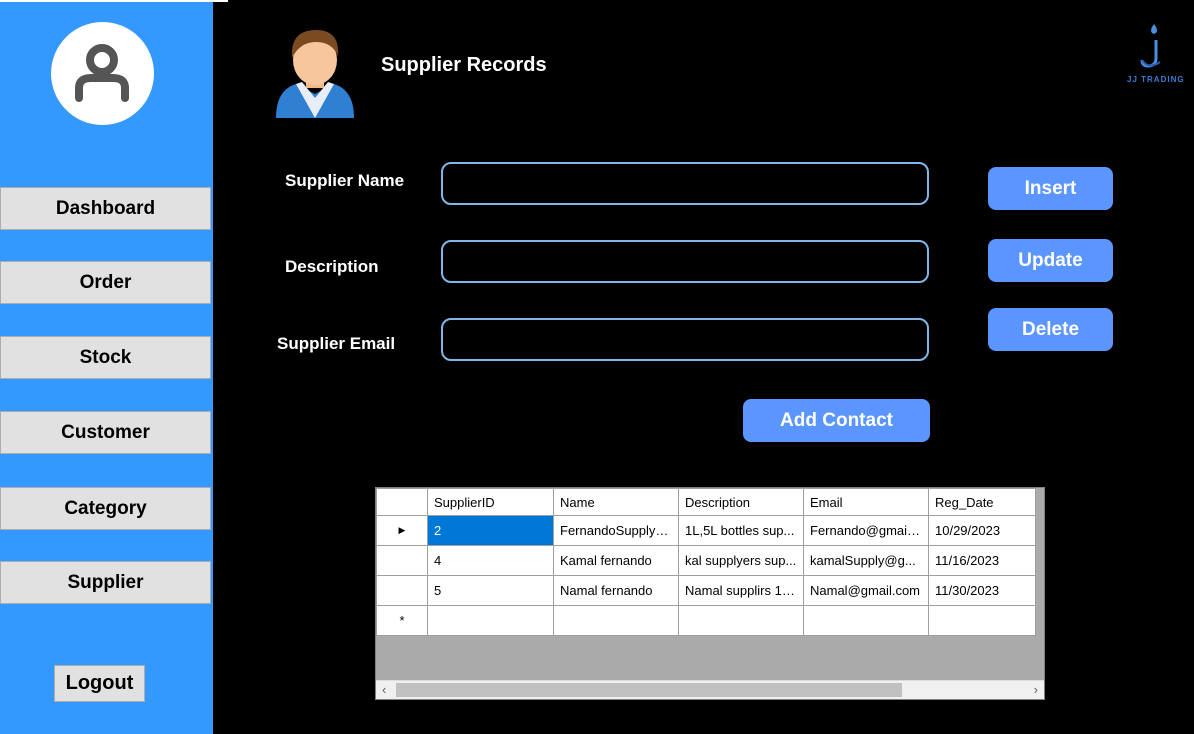 The width and height of the screenshot is (1194, 734). I want to click on horizontal-scrollbar: ‹ ›, so click(710, 689).